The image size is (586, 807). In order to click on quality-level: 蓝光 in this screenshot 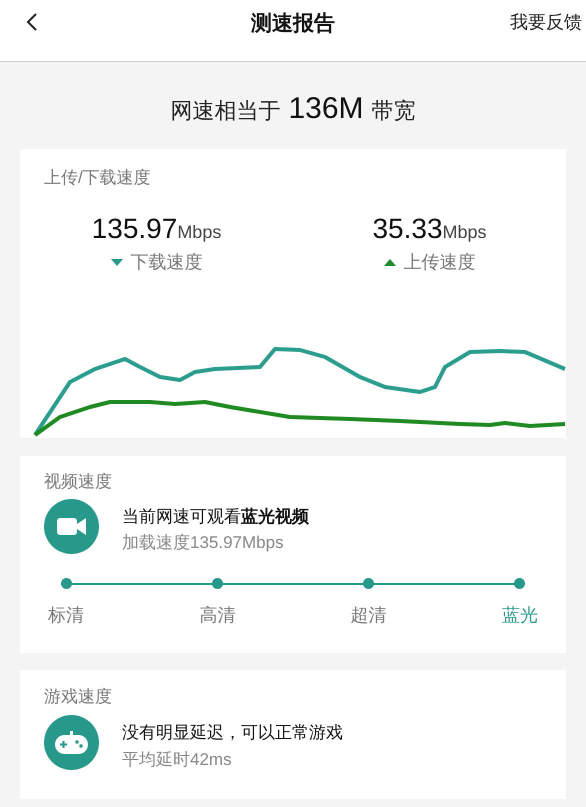, I will do `click(520, 615)`.